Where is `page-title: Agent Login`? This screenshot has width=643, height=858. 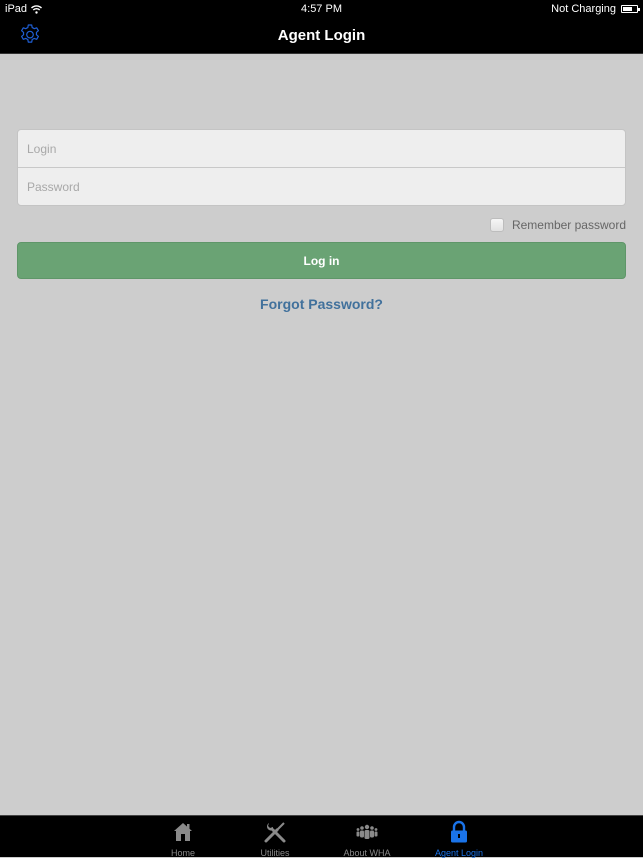
page-title: Agent Login is located at coordinates (321, 35).